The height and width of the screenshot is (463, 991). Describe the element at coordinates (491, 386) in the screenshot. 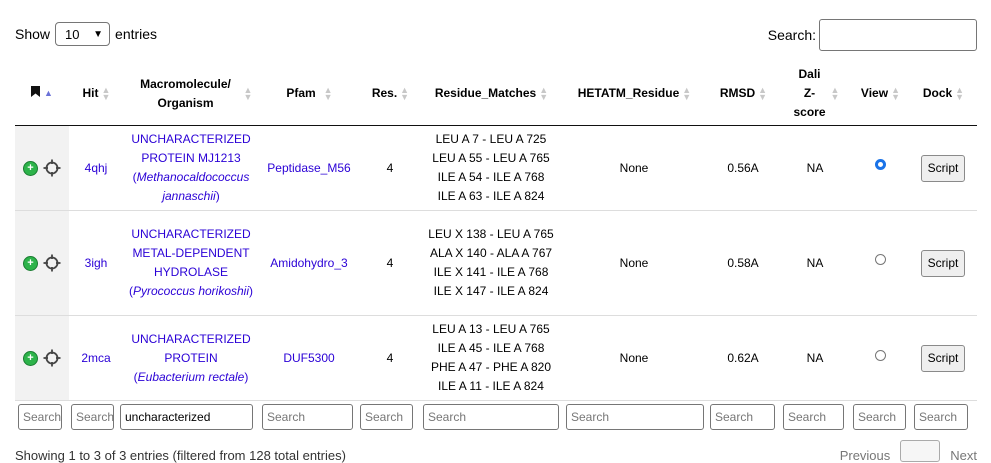

I see `residue-match: ILE A 11 - ILE A 824` at that location.